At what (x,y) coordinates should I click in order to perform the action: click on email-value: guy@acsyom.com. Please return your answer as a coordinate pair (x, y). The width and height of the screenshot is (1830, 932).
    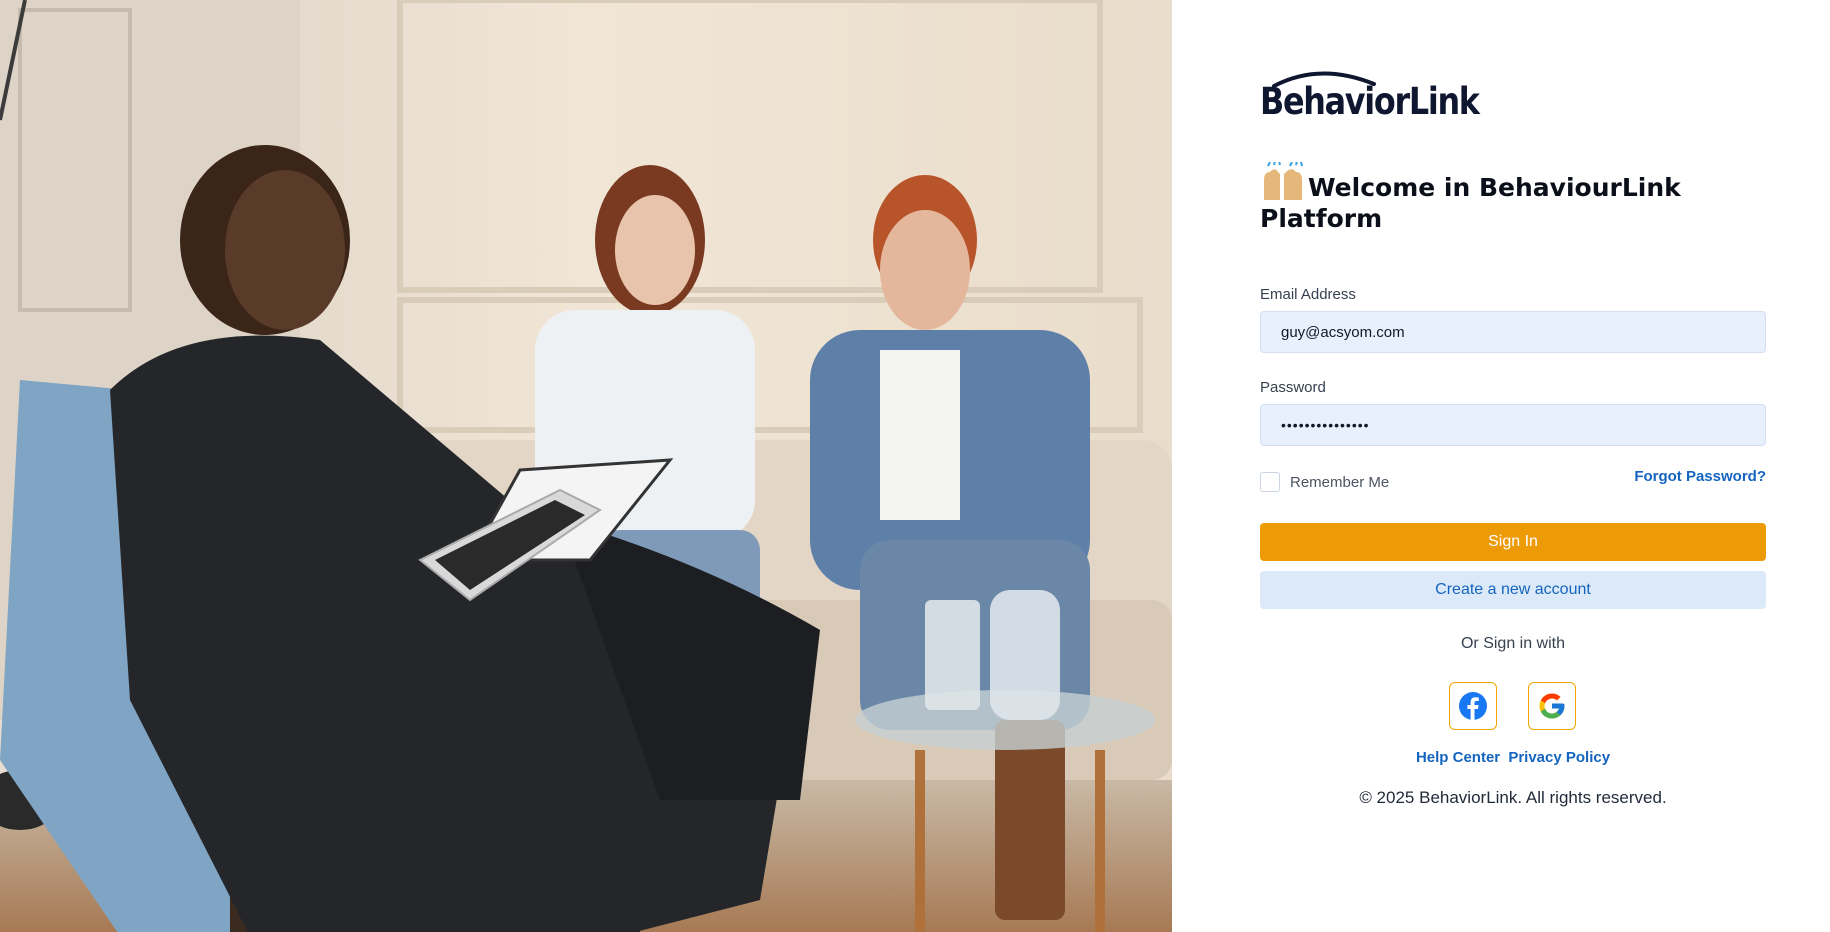
    Looking at the image, I should click on (1343, 332).